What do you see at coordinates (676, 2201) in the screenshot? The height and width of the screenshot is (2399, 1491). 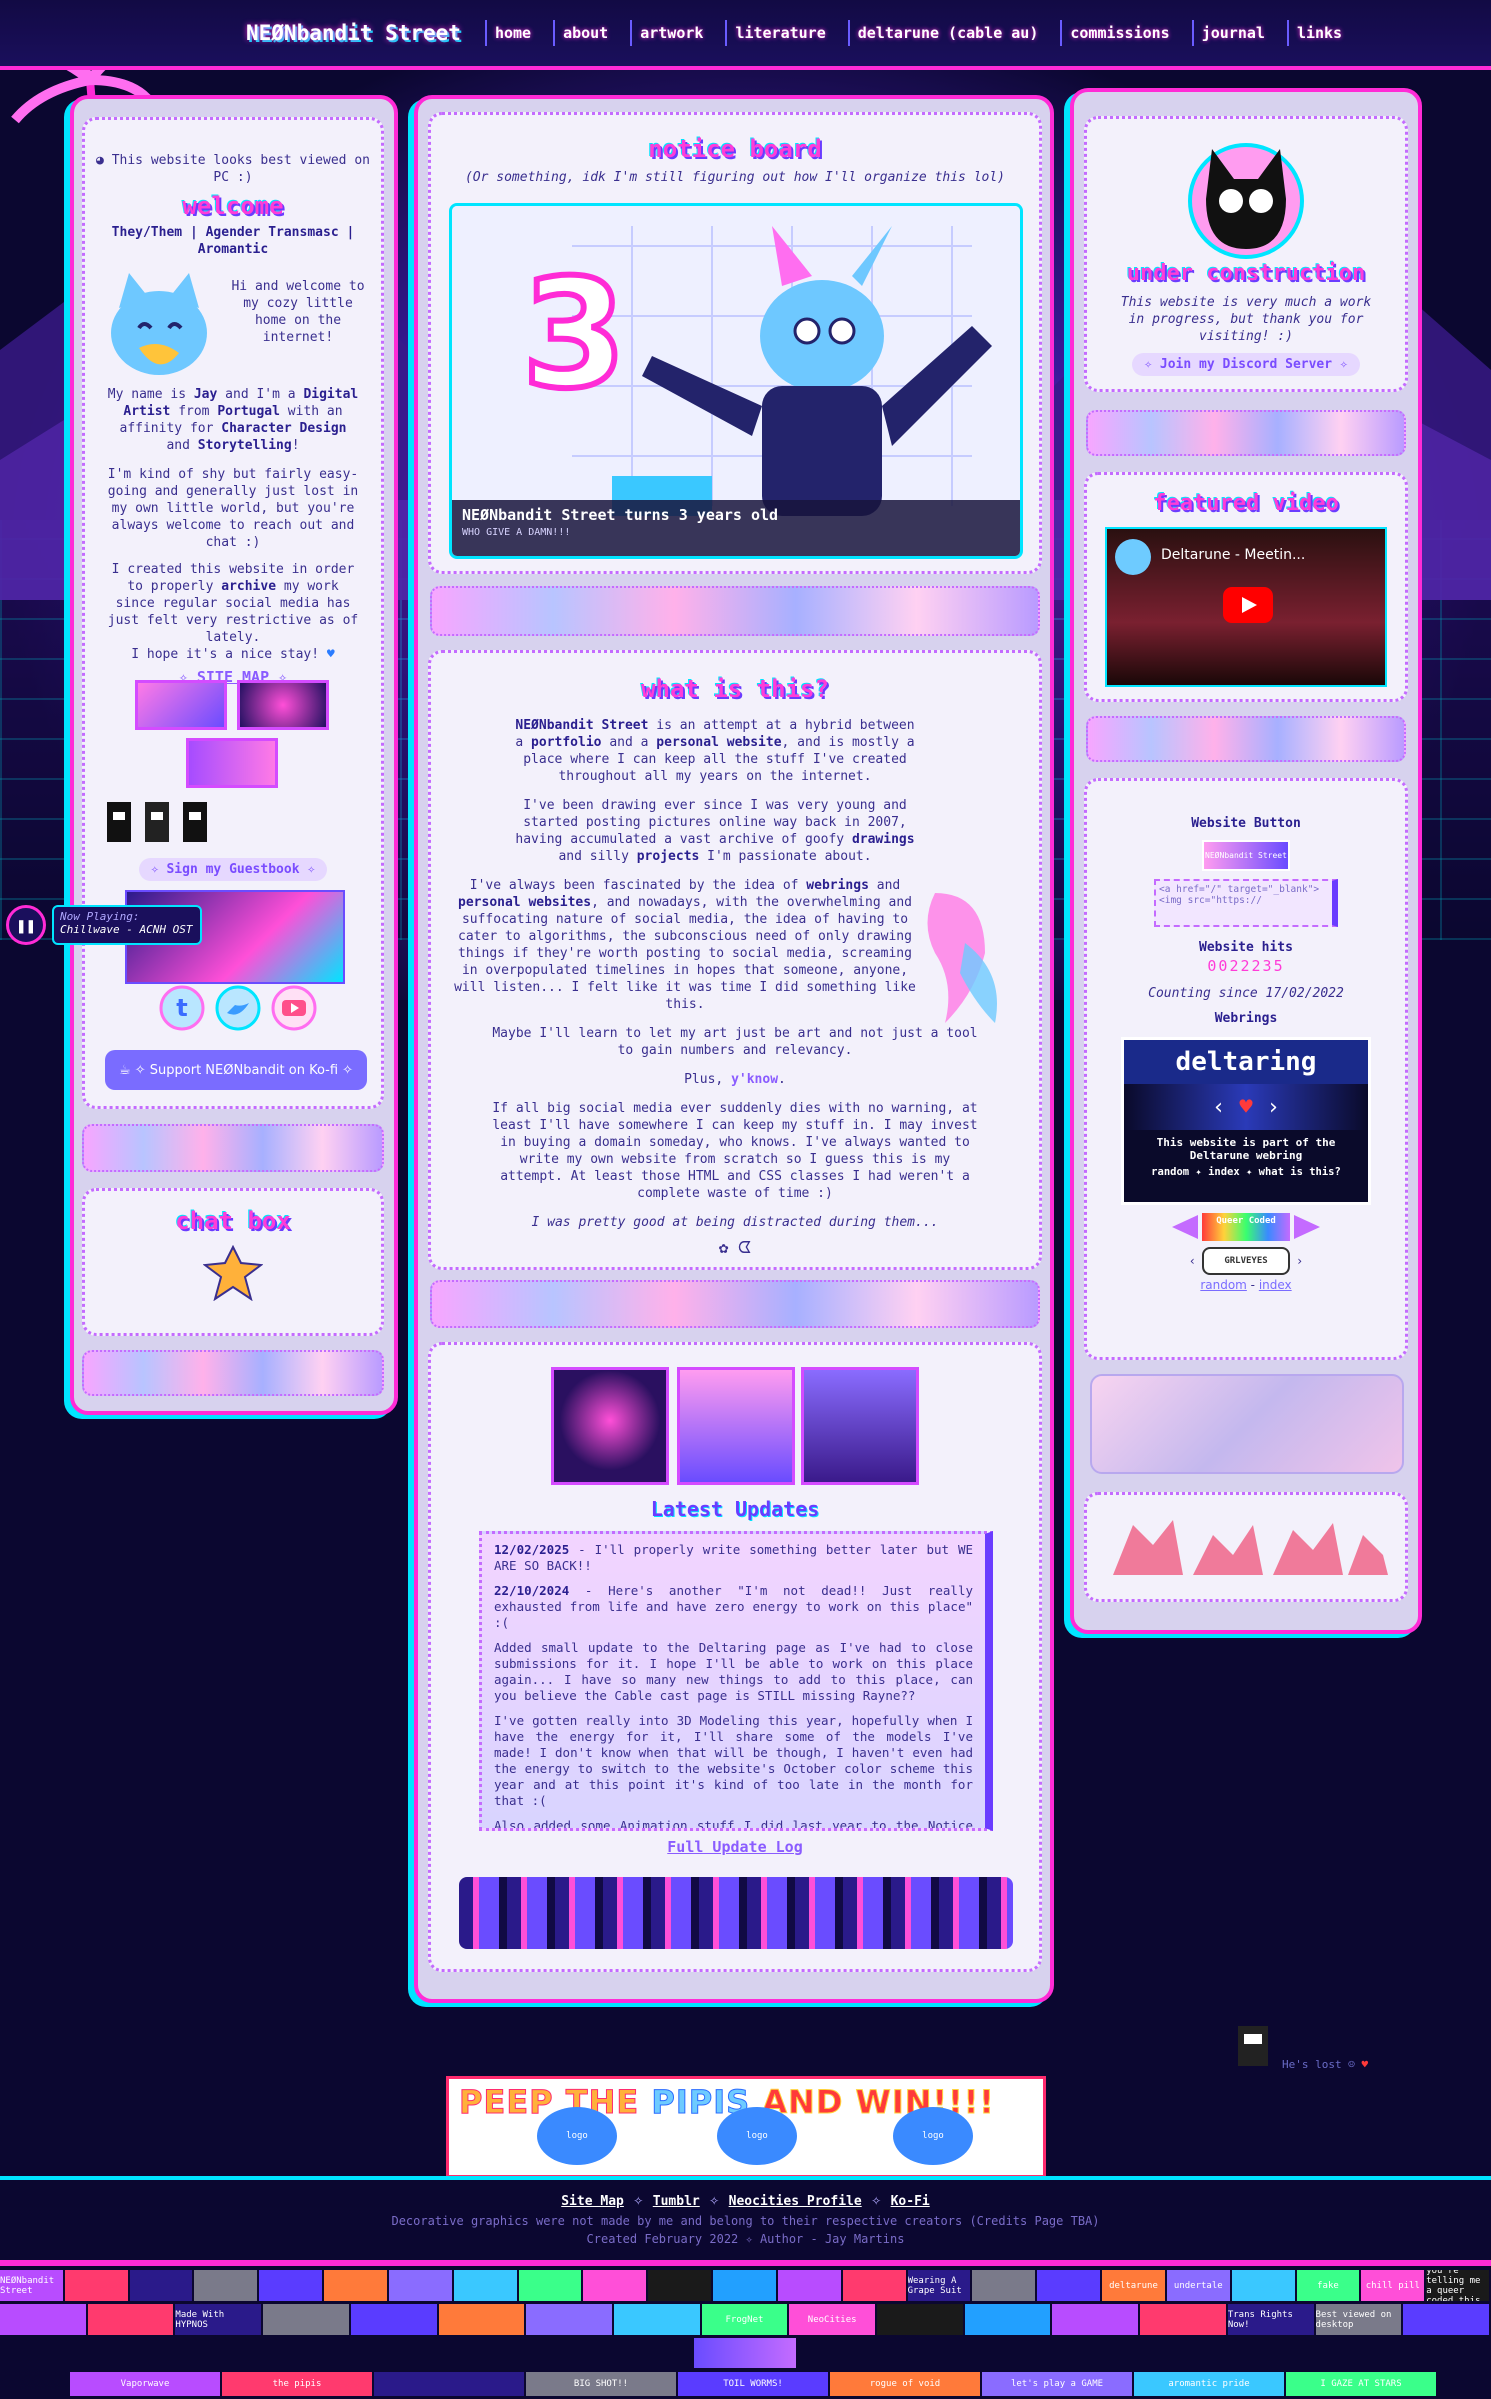 I see `footer-tumblr: Tumblr` at bounding box center [676, 2201].